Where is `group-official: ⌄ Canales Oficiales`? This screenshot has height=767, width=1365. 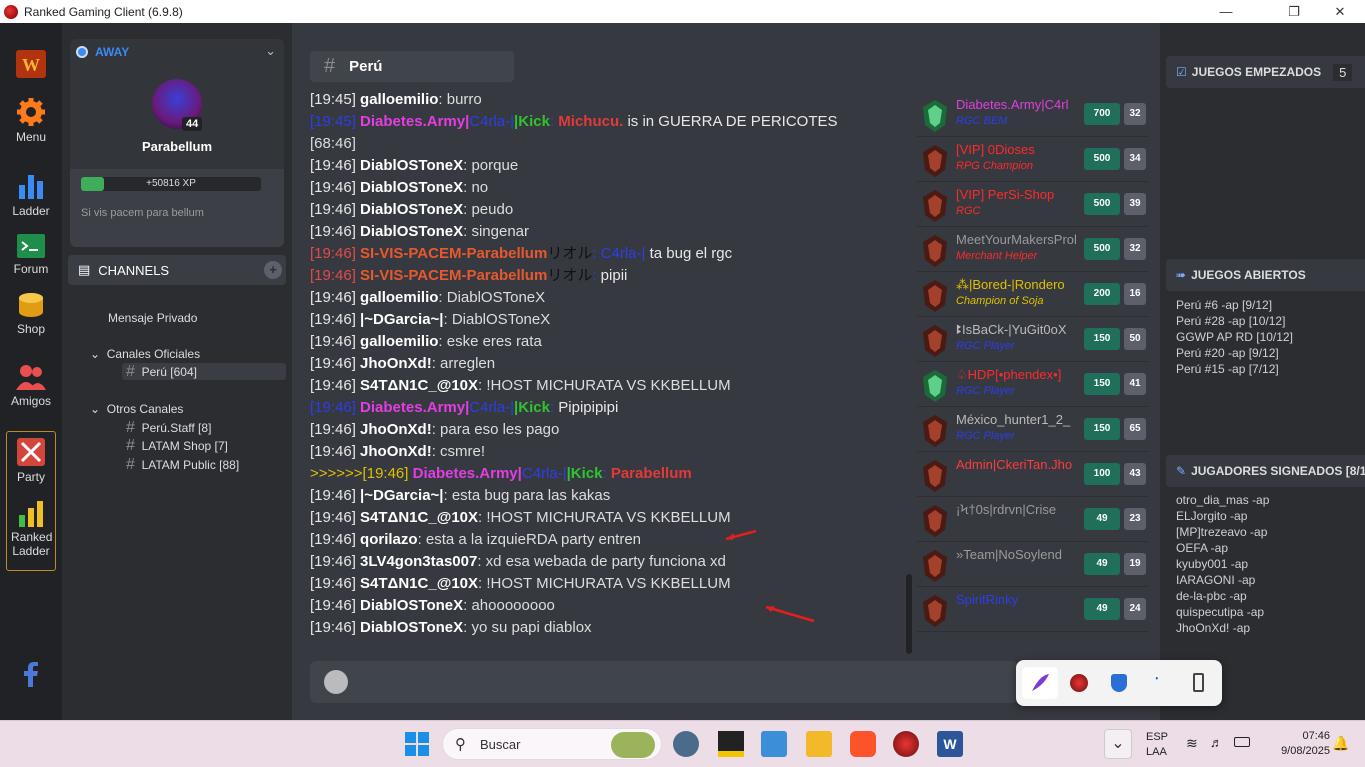
group-official: ⌄ Canales Oficiales is located at coordinates (145, 354).